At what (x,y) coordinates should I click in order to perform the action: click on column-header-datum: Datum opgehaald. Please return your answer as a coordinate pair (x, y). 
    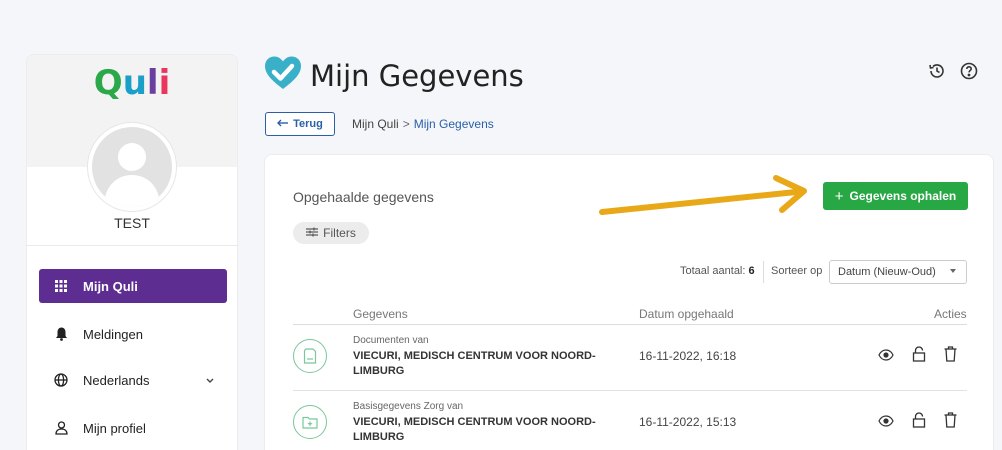
    Looking at the image, I should click on (686, 314).